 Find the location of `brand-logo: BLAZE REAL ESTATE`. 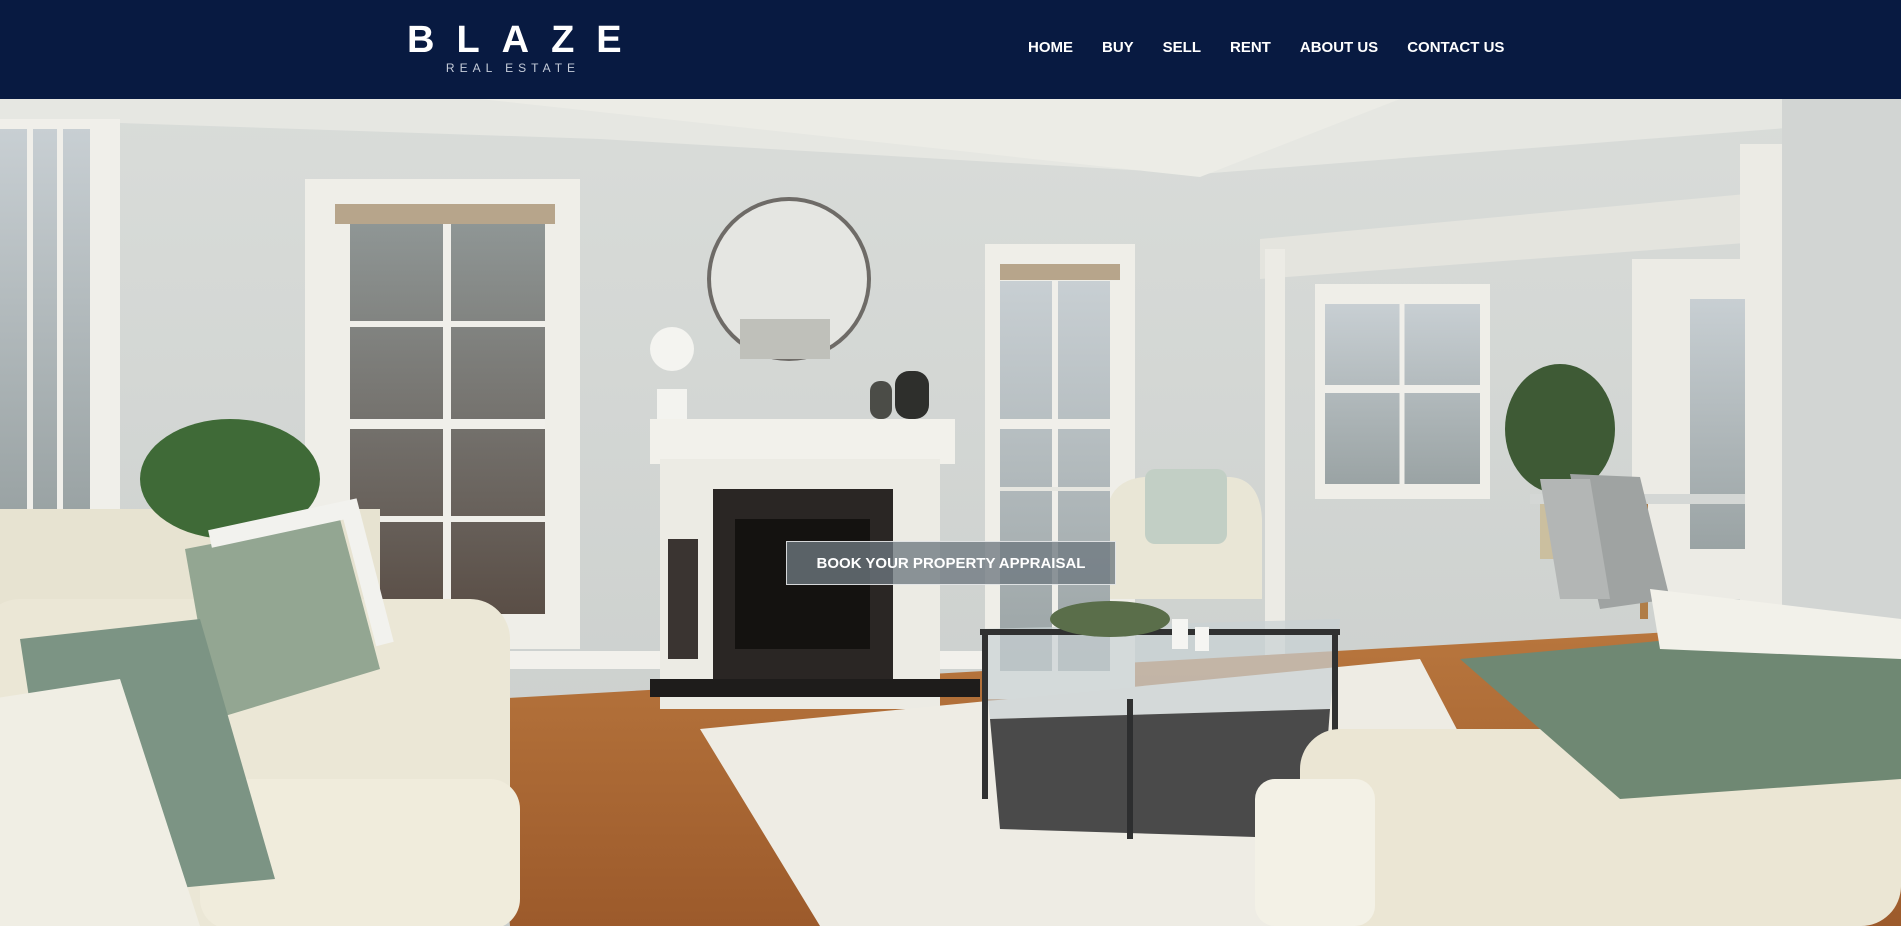

brand-logo: BLAZE REAL ESTATE is located at coordinates (513, 49).